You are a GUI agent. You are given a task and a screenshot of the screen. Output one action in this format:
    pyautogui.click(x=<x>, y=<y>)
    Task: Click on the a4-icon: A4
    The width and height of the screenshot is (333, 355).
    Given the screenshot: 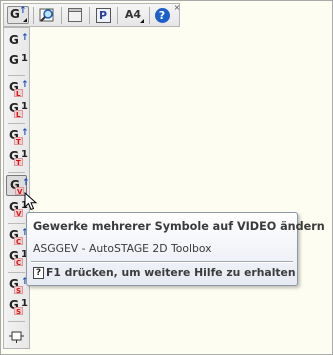 What is the action you would take?
    pyautogui.click(x=133, y=14)
    